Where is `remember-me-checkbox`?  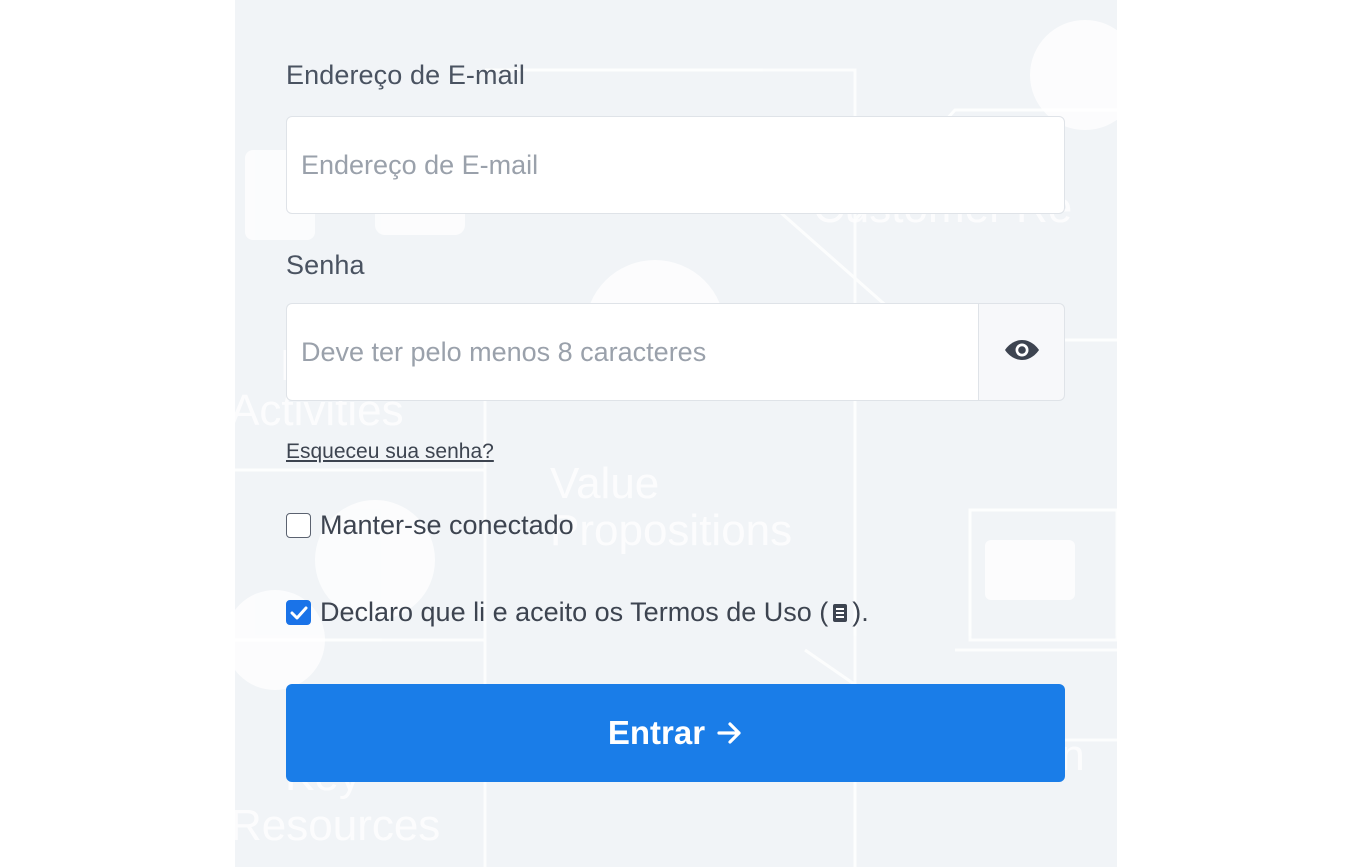 remember-me-checkbox is located at coordinates (298, 525).